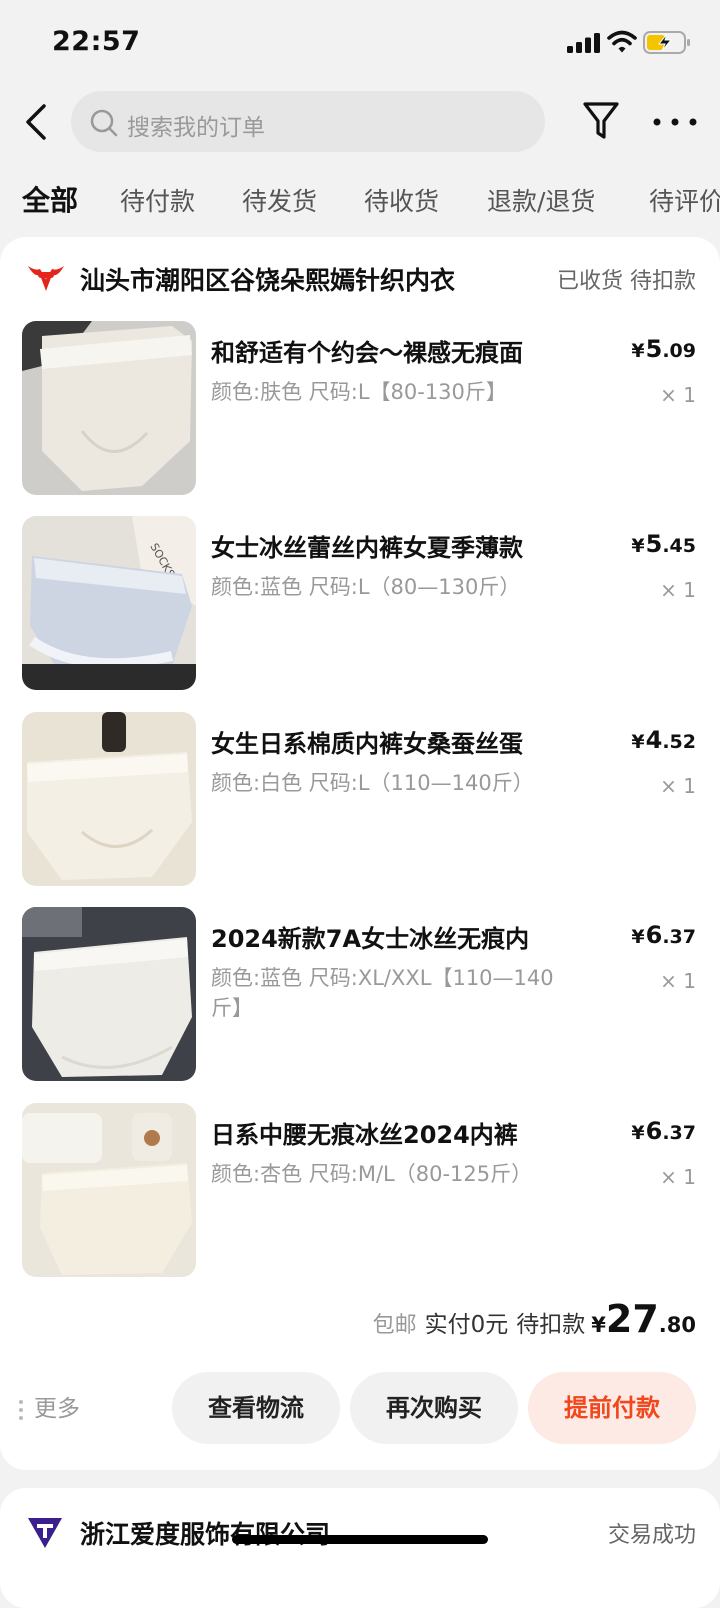  Describe the element at coordinates (663, 740) in the screenshot. I see `product-price: ¥4.52` at that location.